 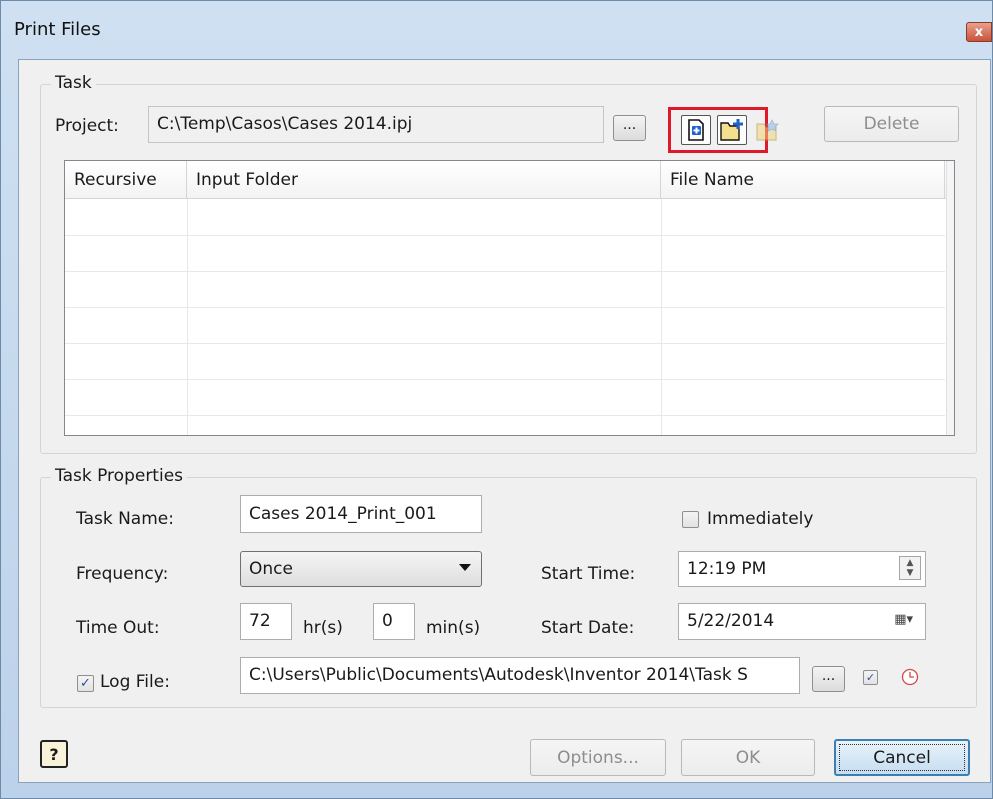 I want to click on help-button: ?, so click(x=54, y=754).